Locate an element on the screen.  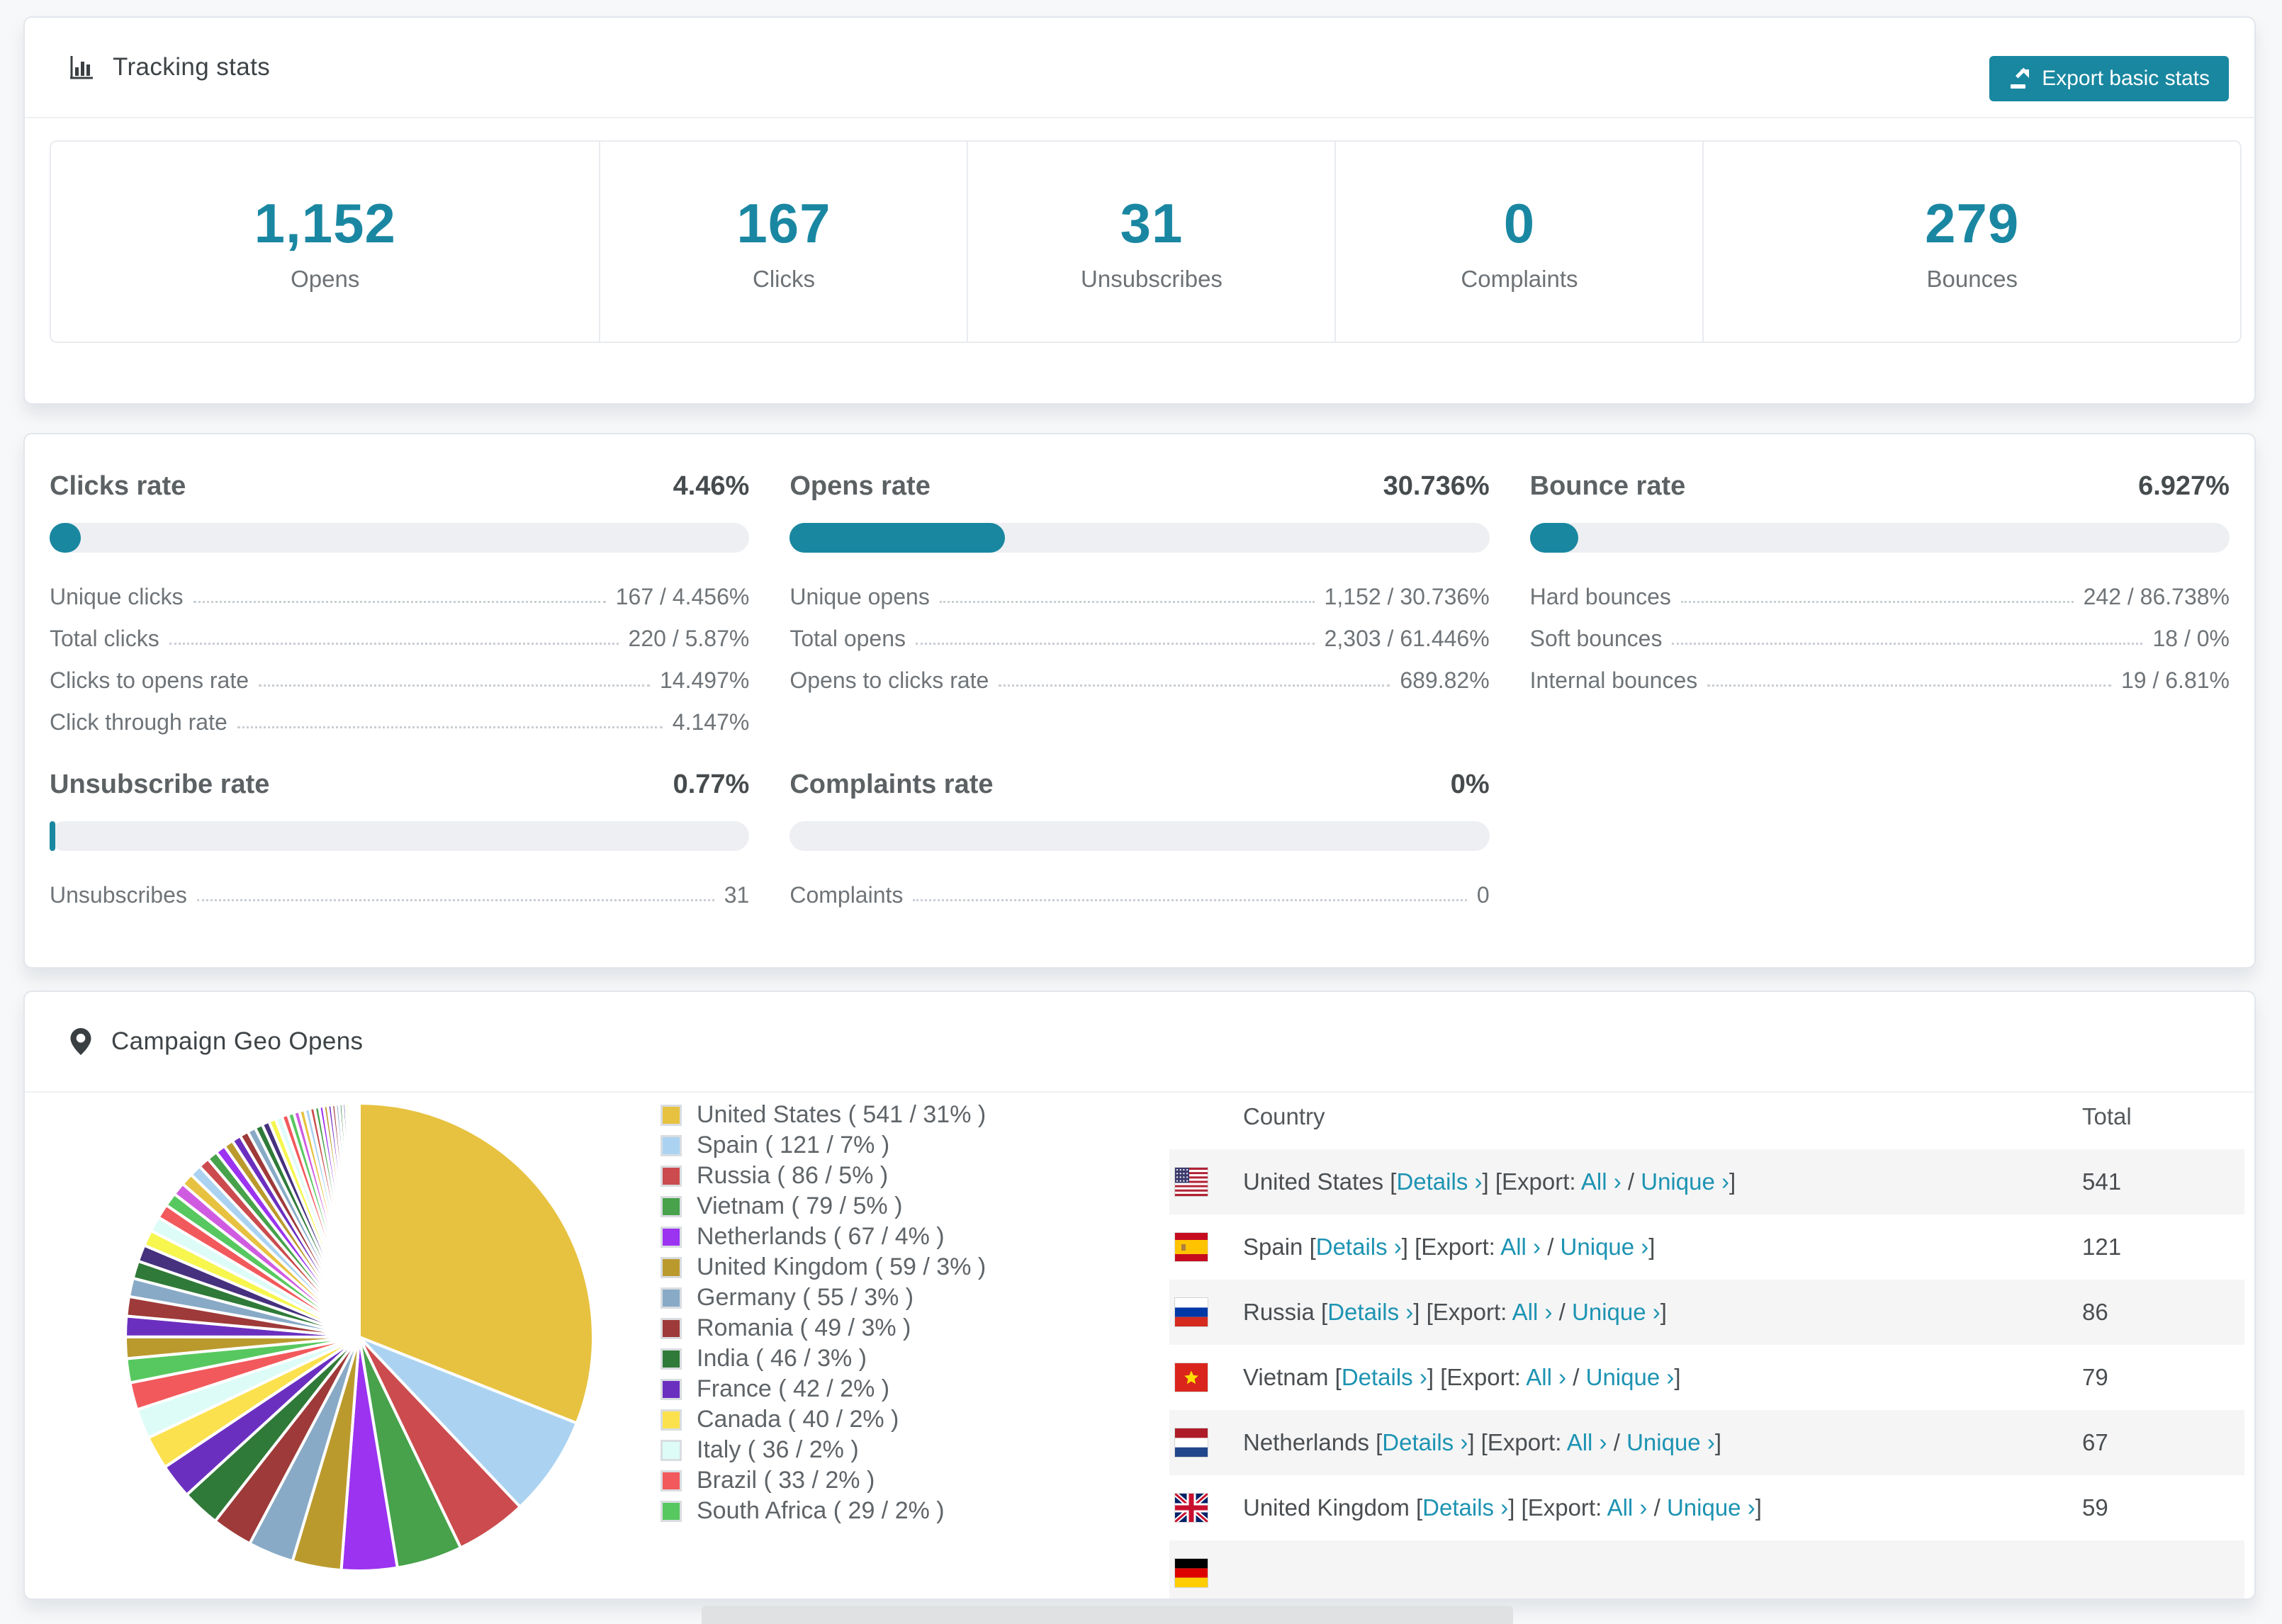
progress-bar is located at coordinates (1139, 538).